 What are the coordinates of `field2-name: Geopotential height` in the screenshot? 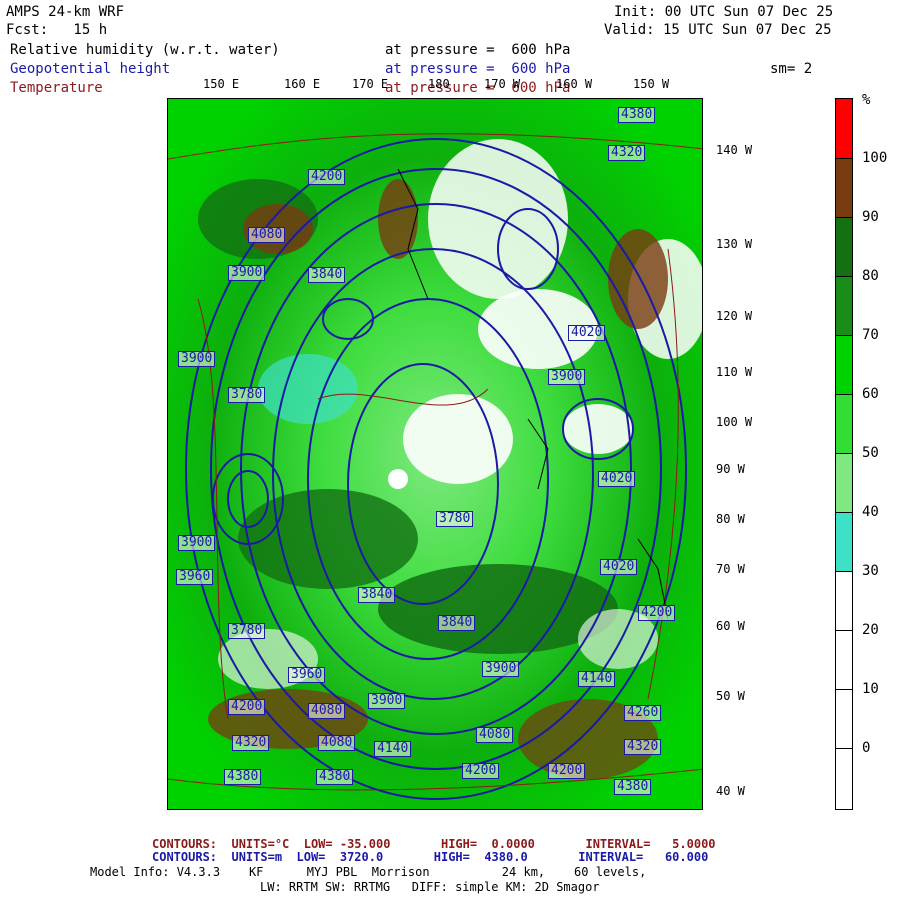 It's located at (90, 69).